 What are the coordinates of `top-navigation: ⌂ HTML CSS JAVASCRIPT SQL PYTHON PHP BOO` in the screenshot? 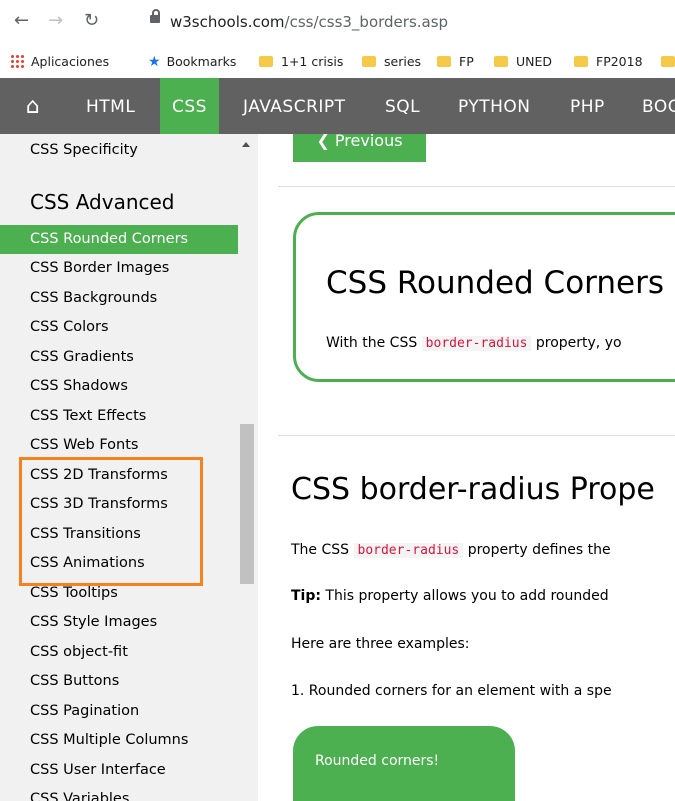 It's located at (337, 106).